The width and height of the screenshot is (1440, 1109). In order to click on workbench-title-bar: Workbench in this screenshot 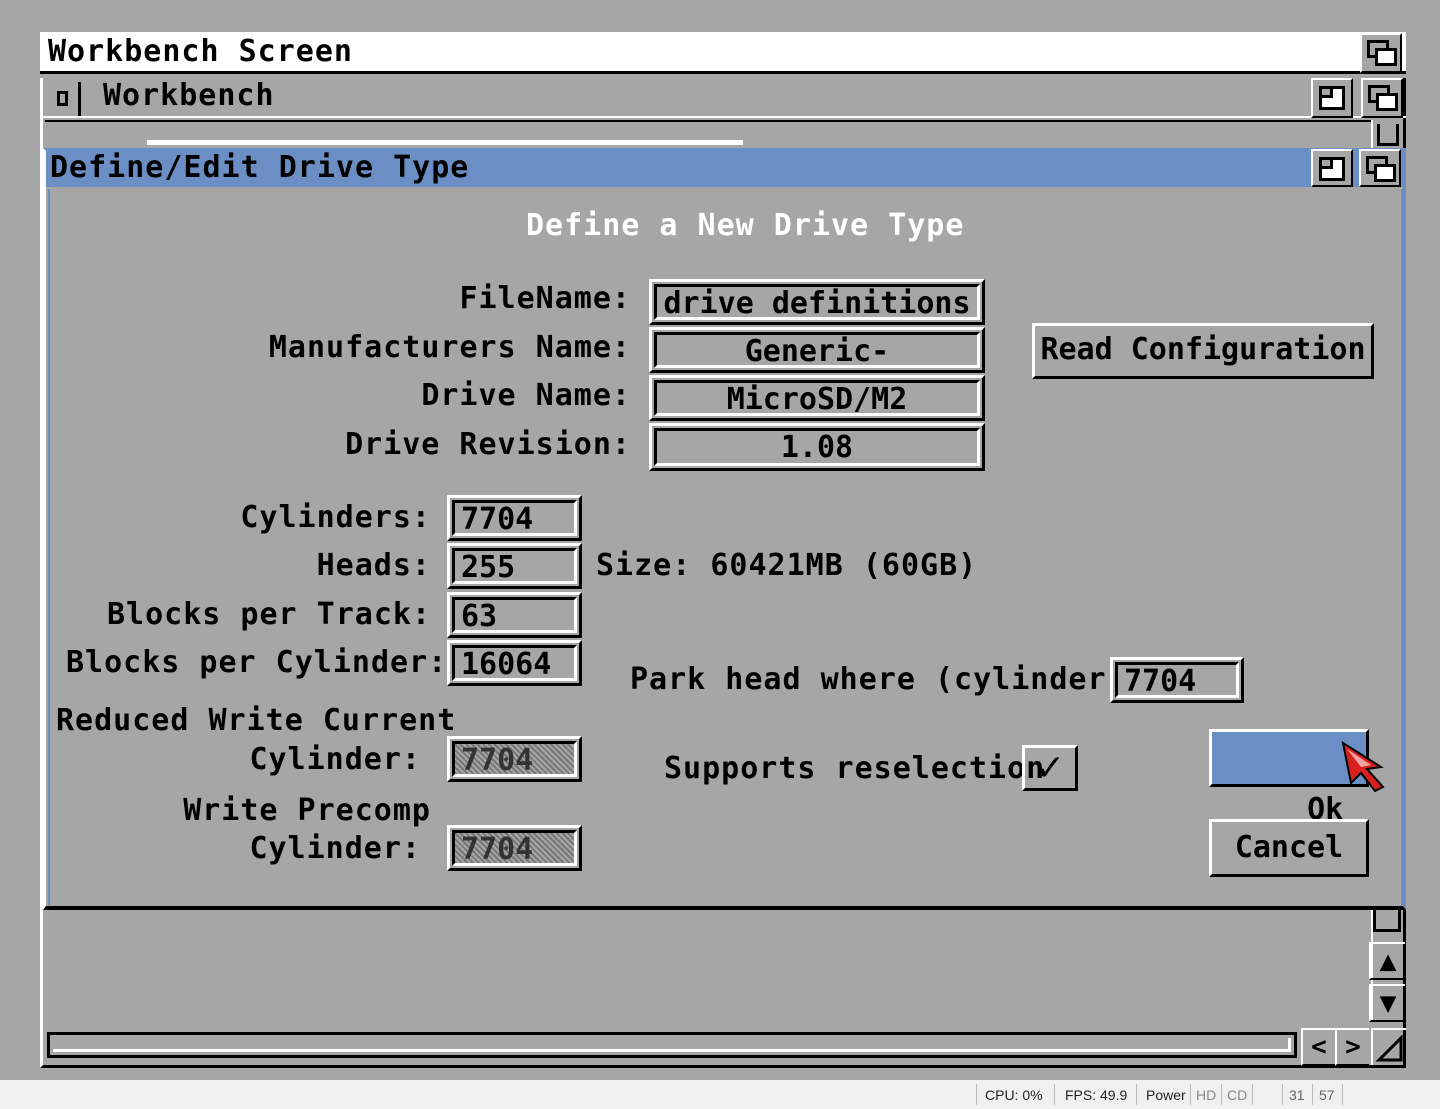, I will do `click(724, 98)`.